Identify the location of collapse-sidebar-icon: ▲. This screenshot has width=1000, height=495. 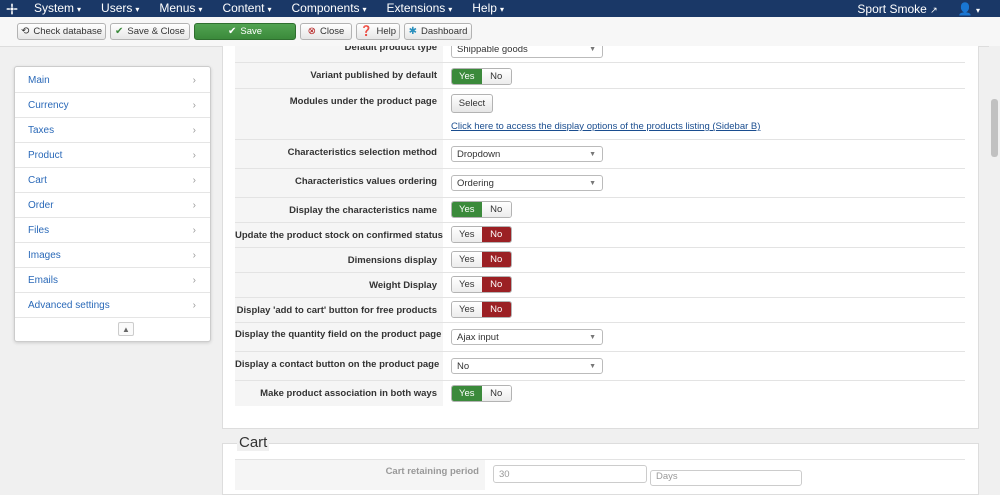
(126, 329).